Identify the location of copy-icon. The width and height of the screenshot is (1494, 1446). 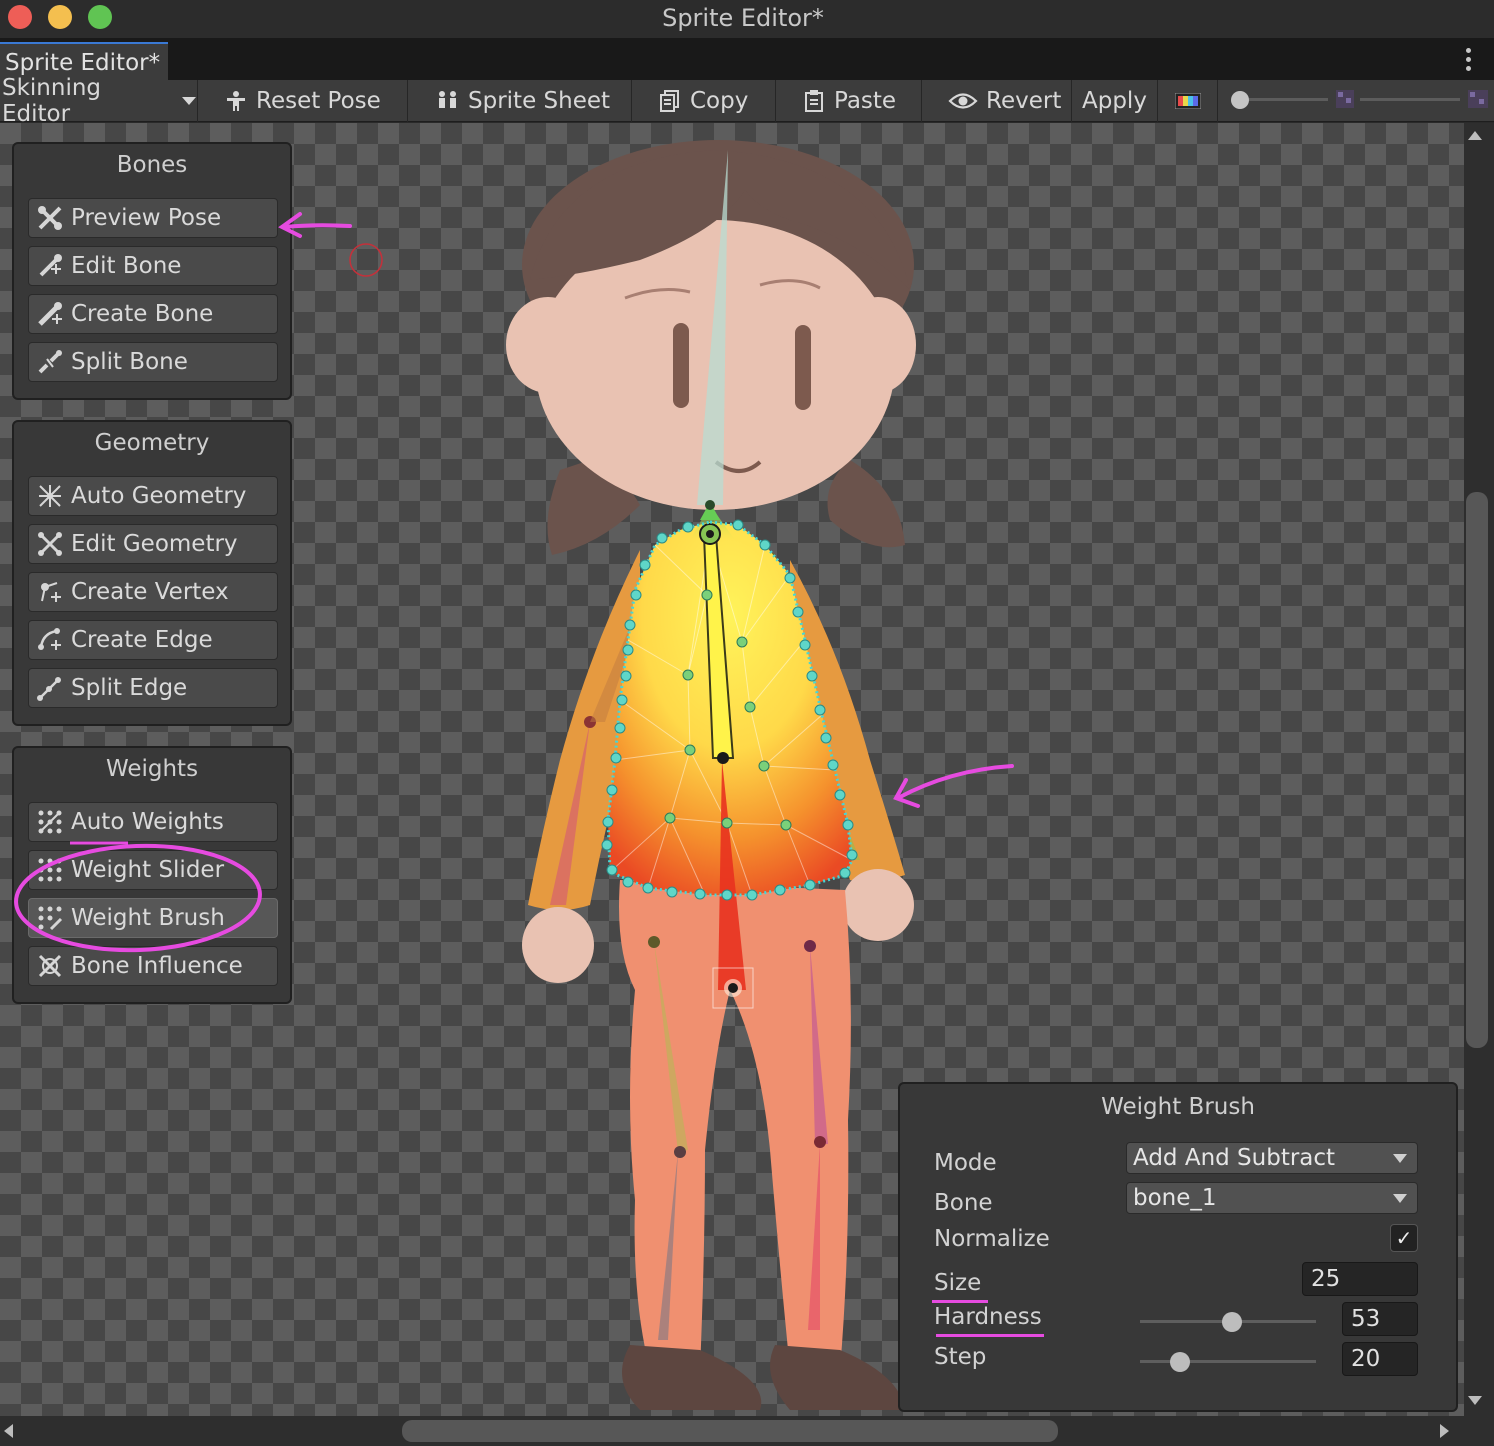
(669, 101).